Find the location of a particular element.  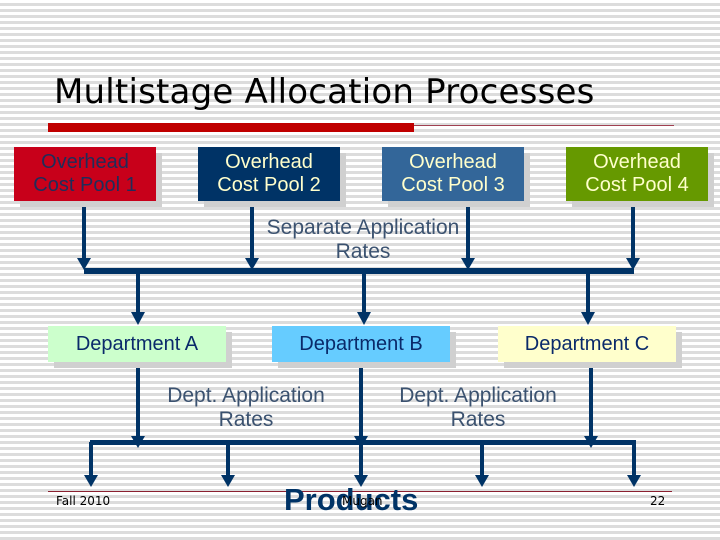

separate-application-rates-label: Separate Application Rates is located at coordinates (363, 240).